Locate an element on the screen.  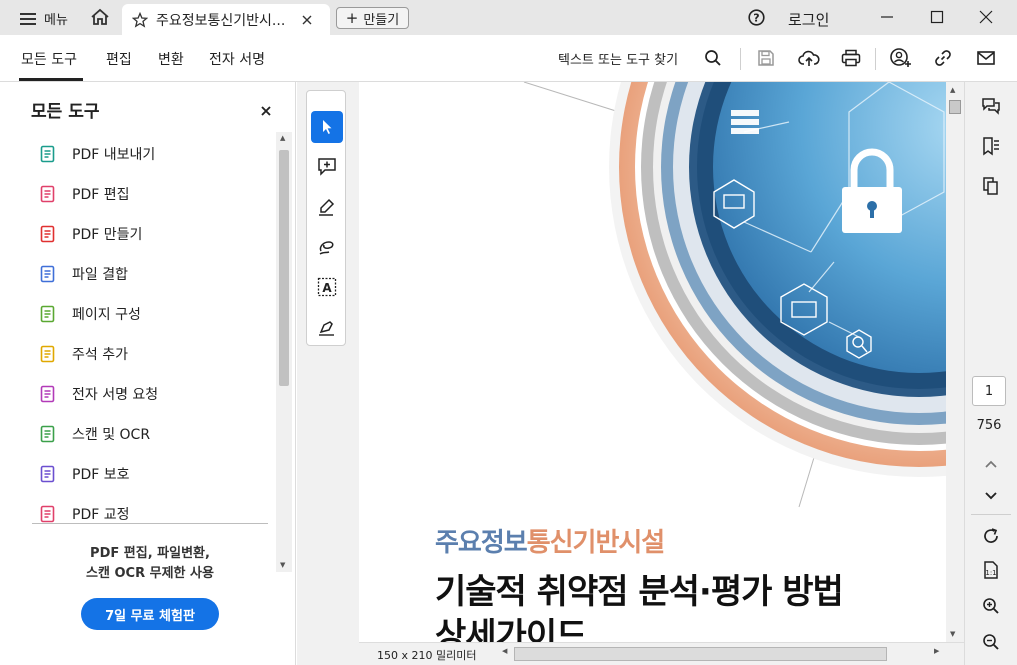
tab-all-tools: 모든 도구 is located at coordinates (49, 59).